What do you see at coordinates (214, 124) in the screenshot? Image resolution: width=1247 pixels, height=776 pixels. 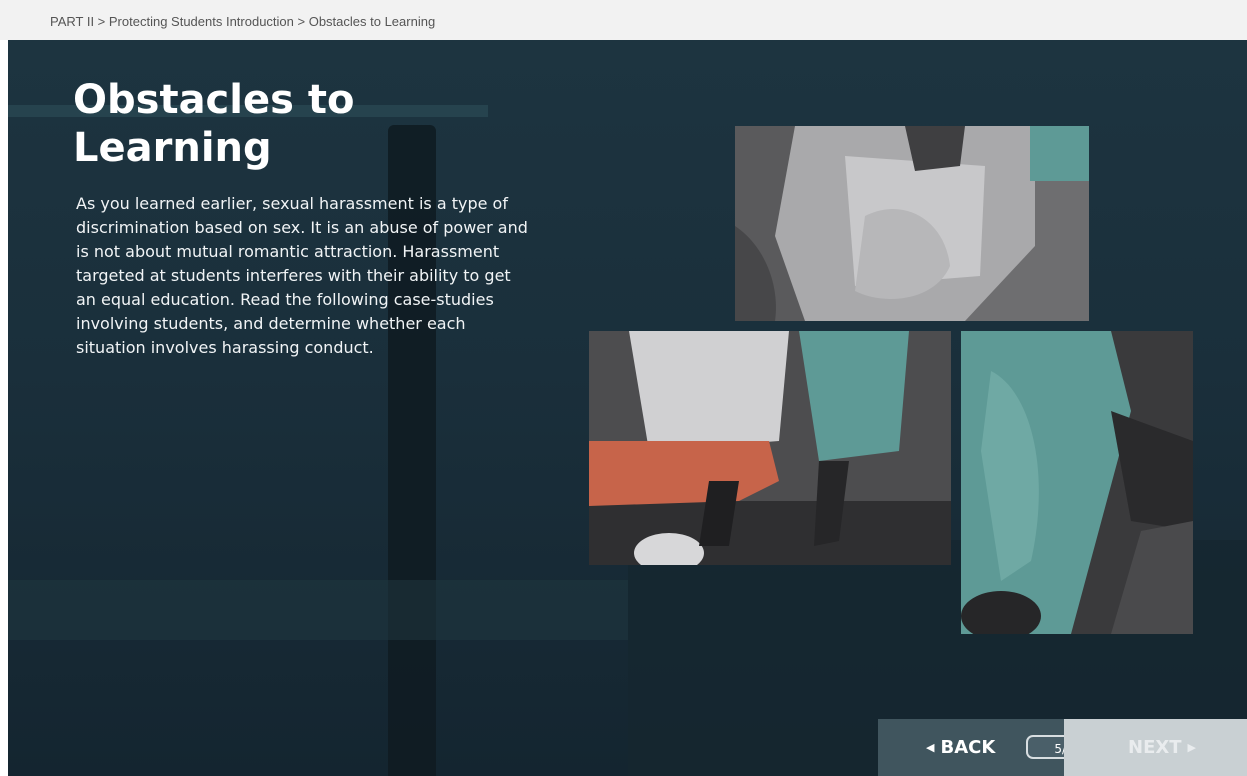 I see `slide-title: Obstacles to Learning` at bounding box center [214, 124].